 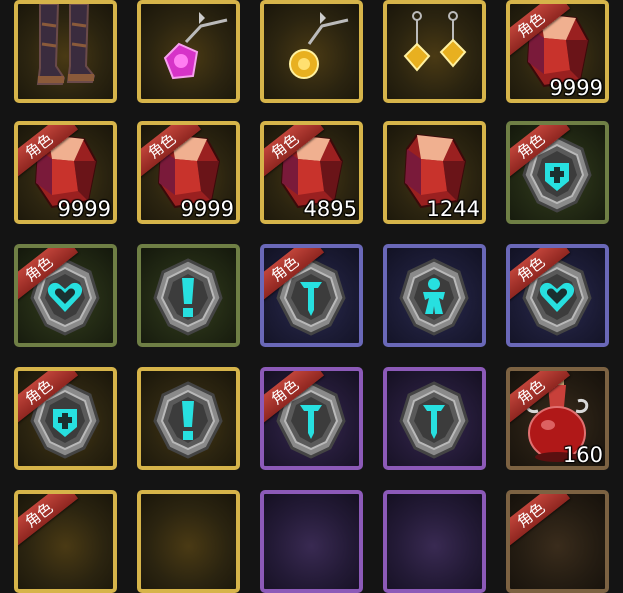 What do you see at coordinates (330, 209) in the screenshot?
I see `item-count: 4895` at bounding box center [330, 209].